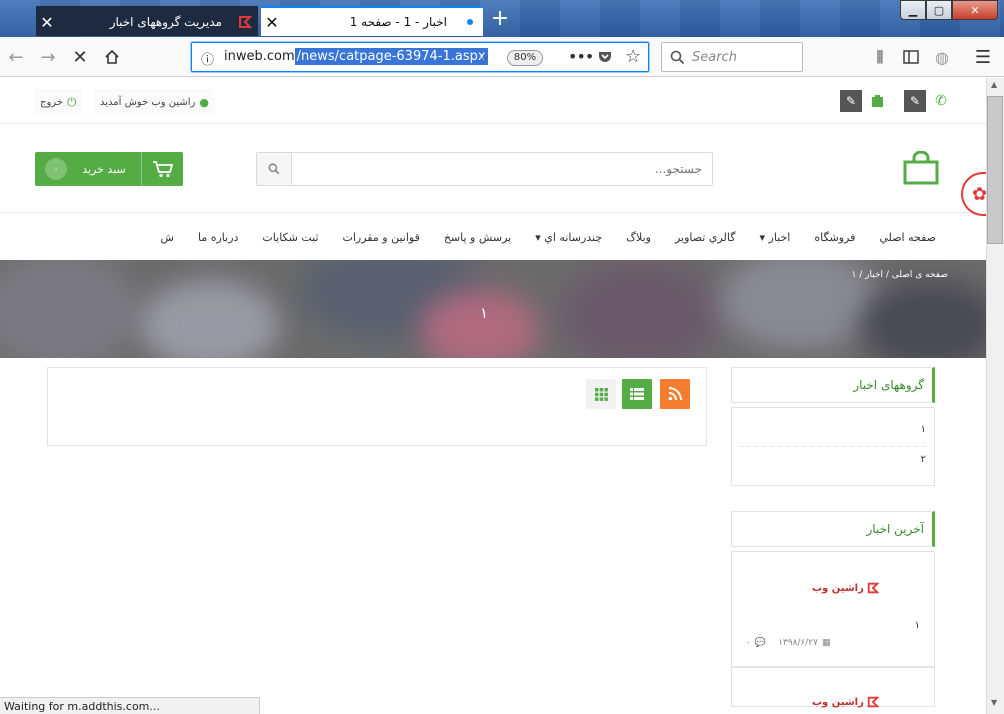 This screenshot has height=714, width=1004. I want to click on breadcrumb: صفحه ی اصلی / اخبار / ۱, so click(900, 275).